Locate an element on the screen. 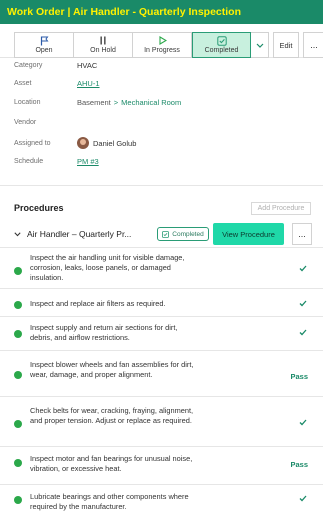 This screenshot has width=323, height=512. procedures-heading: Procedures is located at coordinates (39, 208).